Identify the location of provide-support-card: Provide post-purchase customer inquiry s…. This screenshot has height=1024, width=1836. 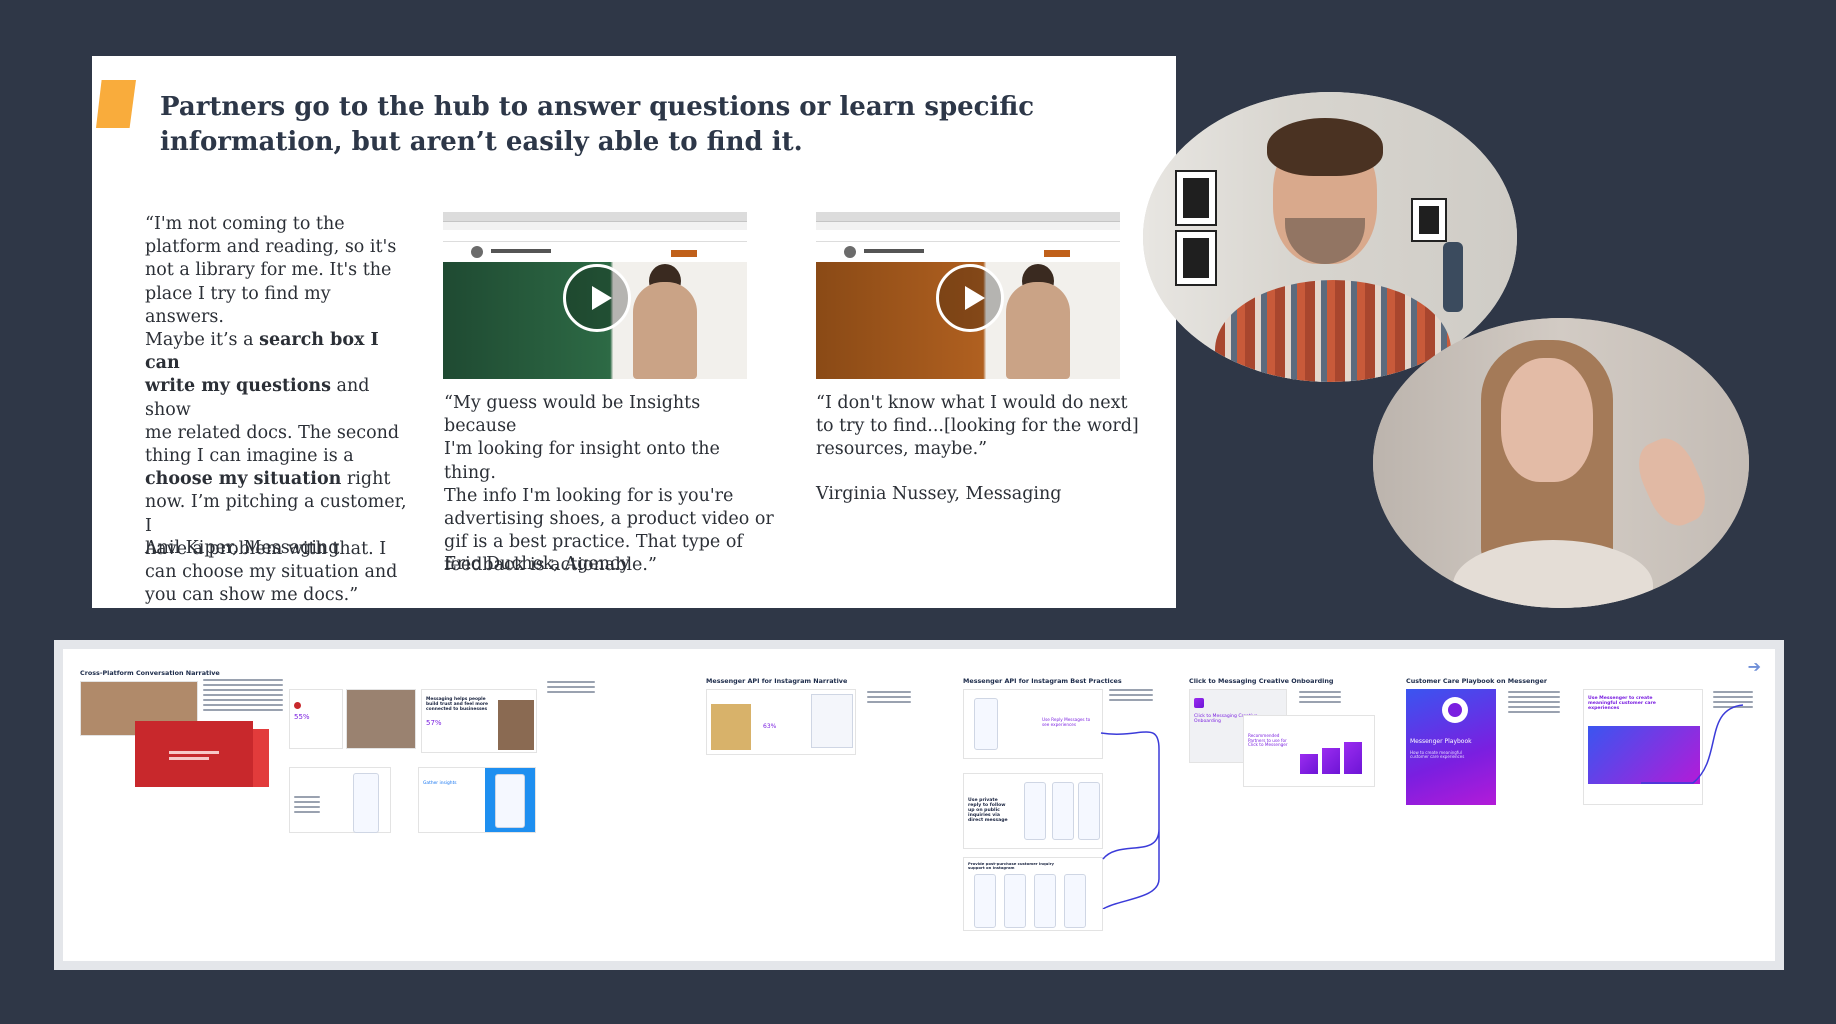
(1033, 894).